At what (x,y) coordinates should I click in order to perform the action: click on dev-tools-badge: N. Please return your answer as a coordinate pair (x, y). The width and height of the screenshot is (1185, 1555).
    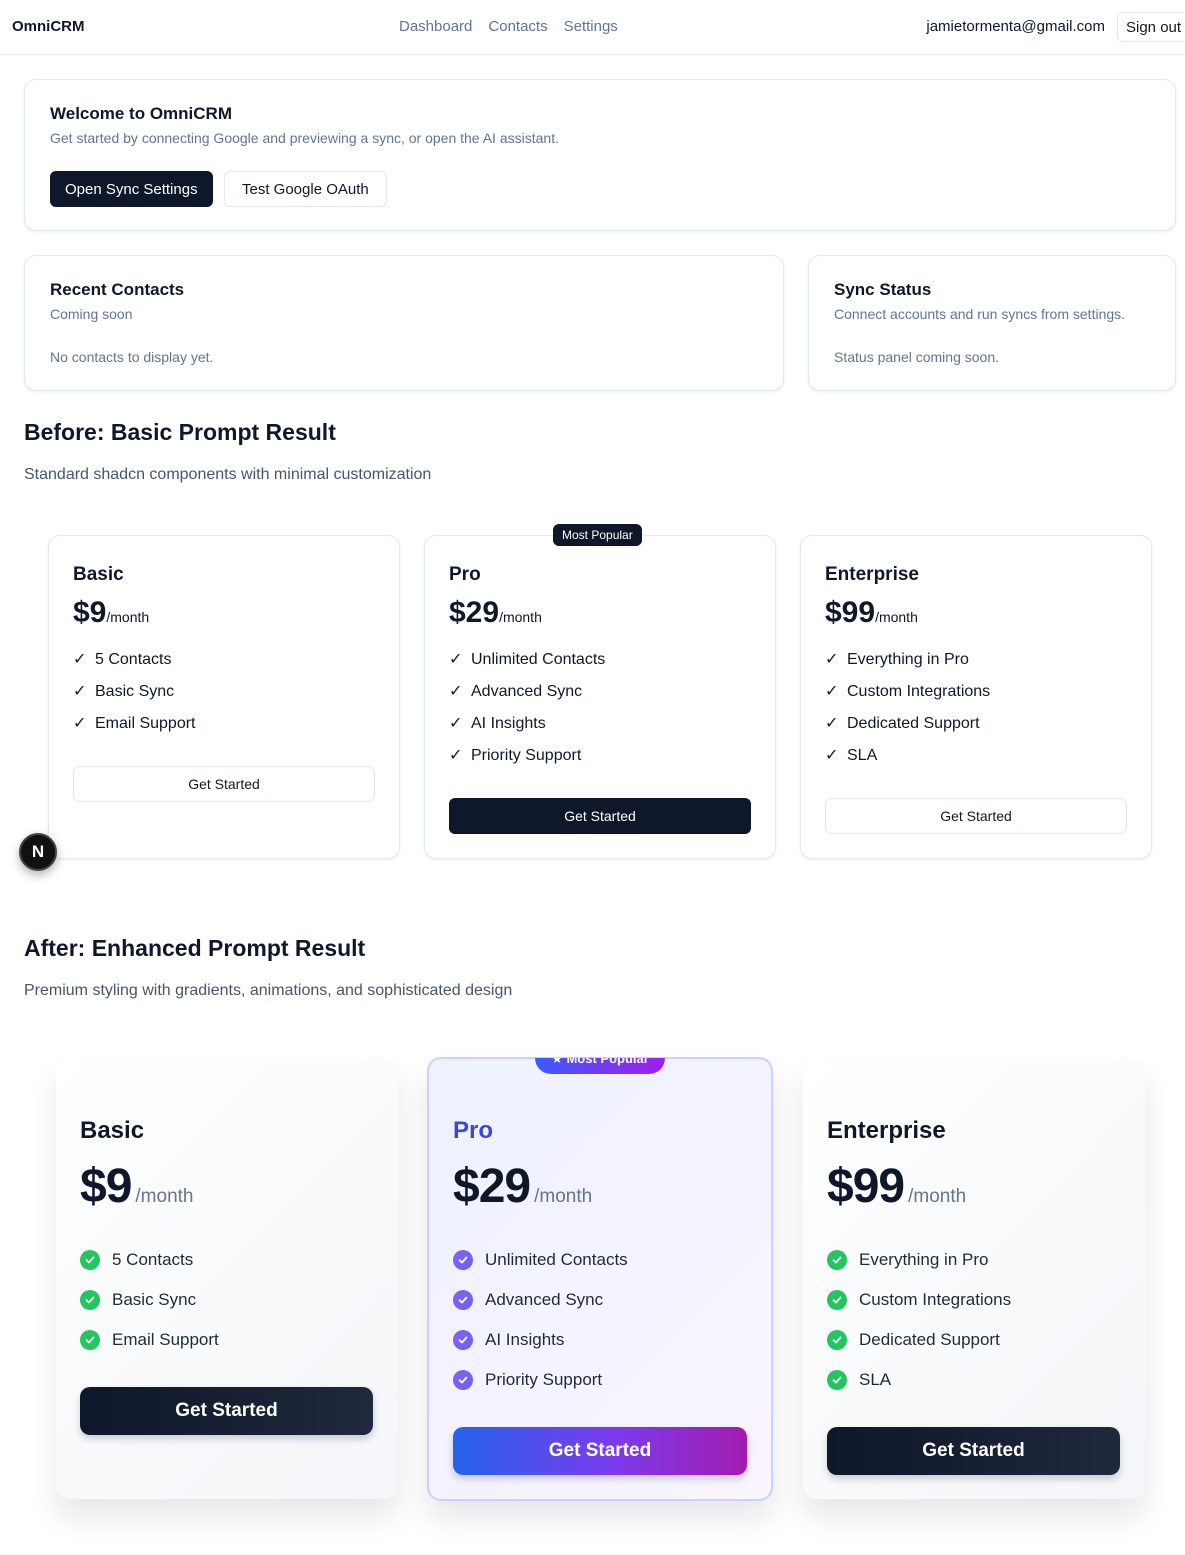
    Looking at the image, I should click on (38, 852).